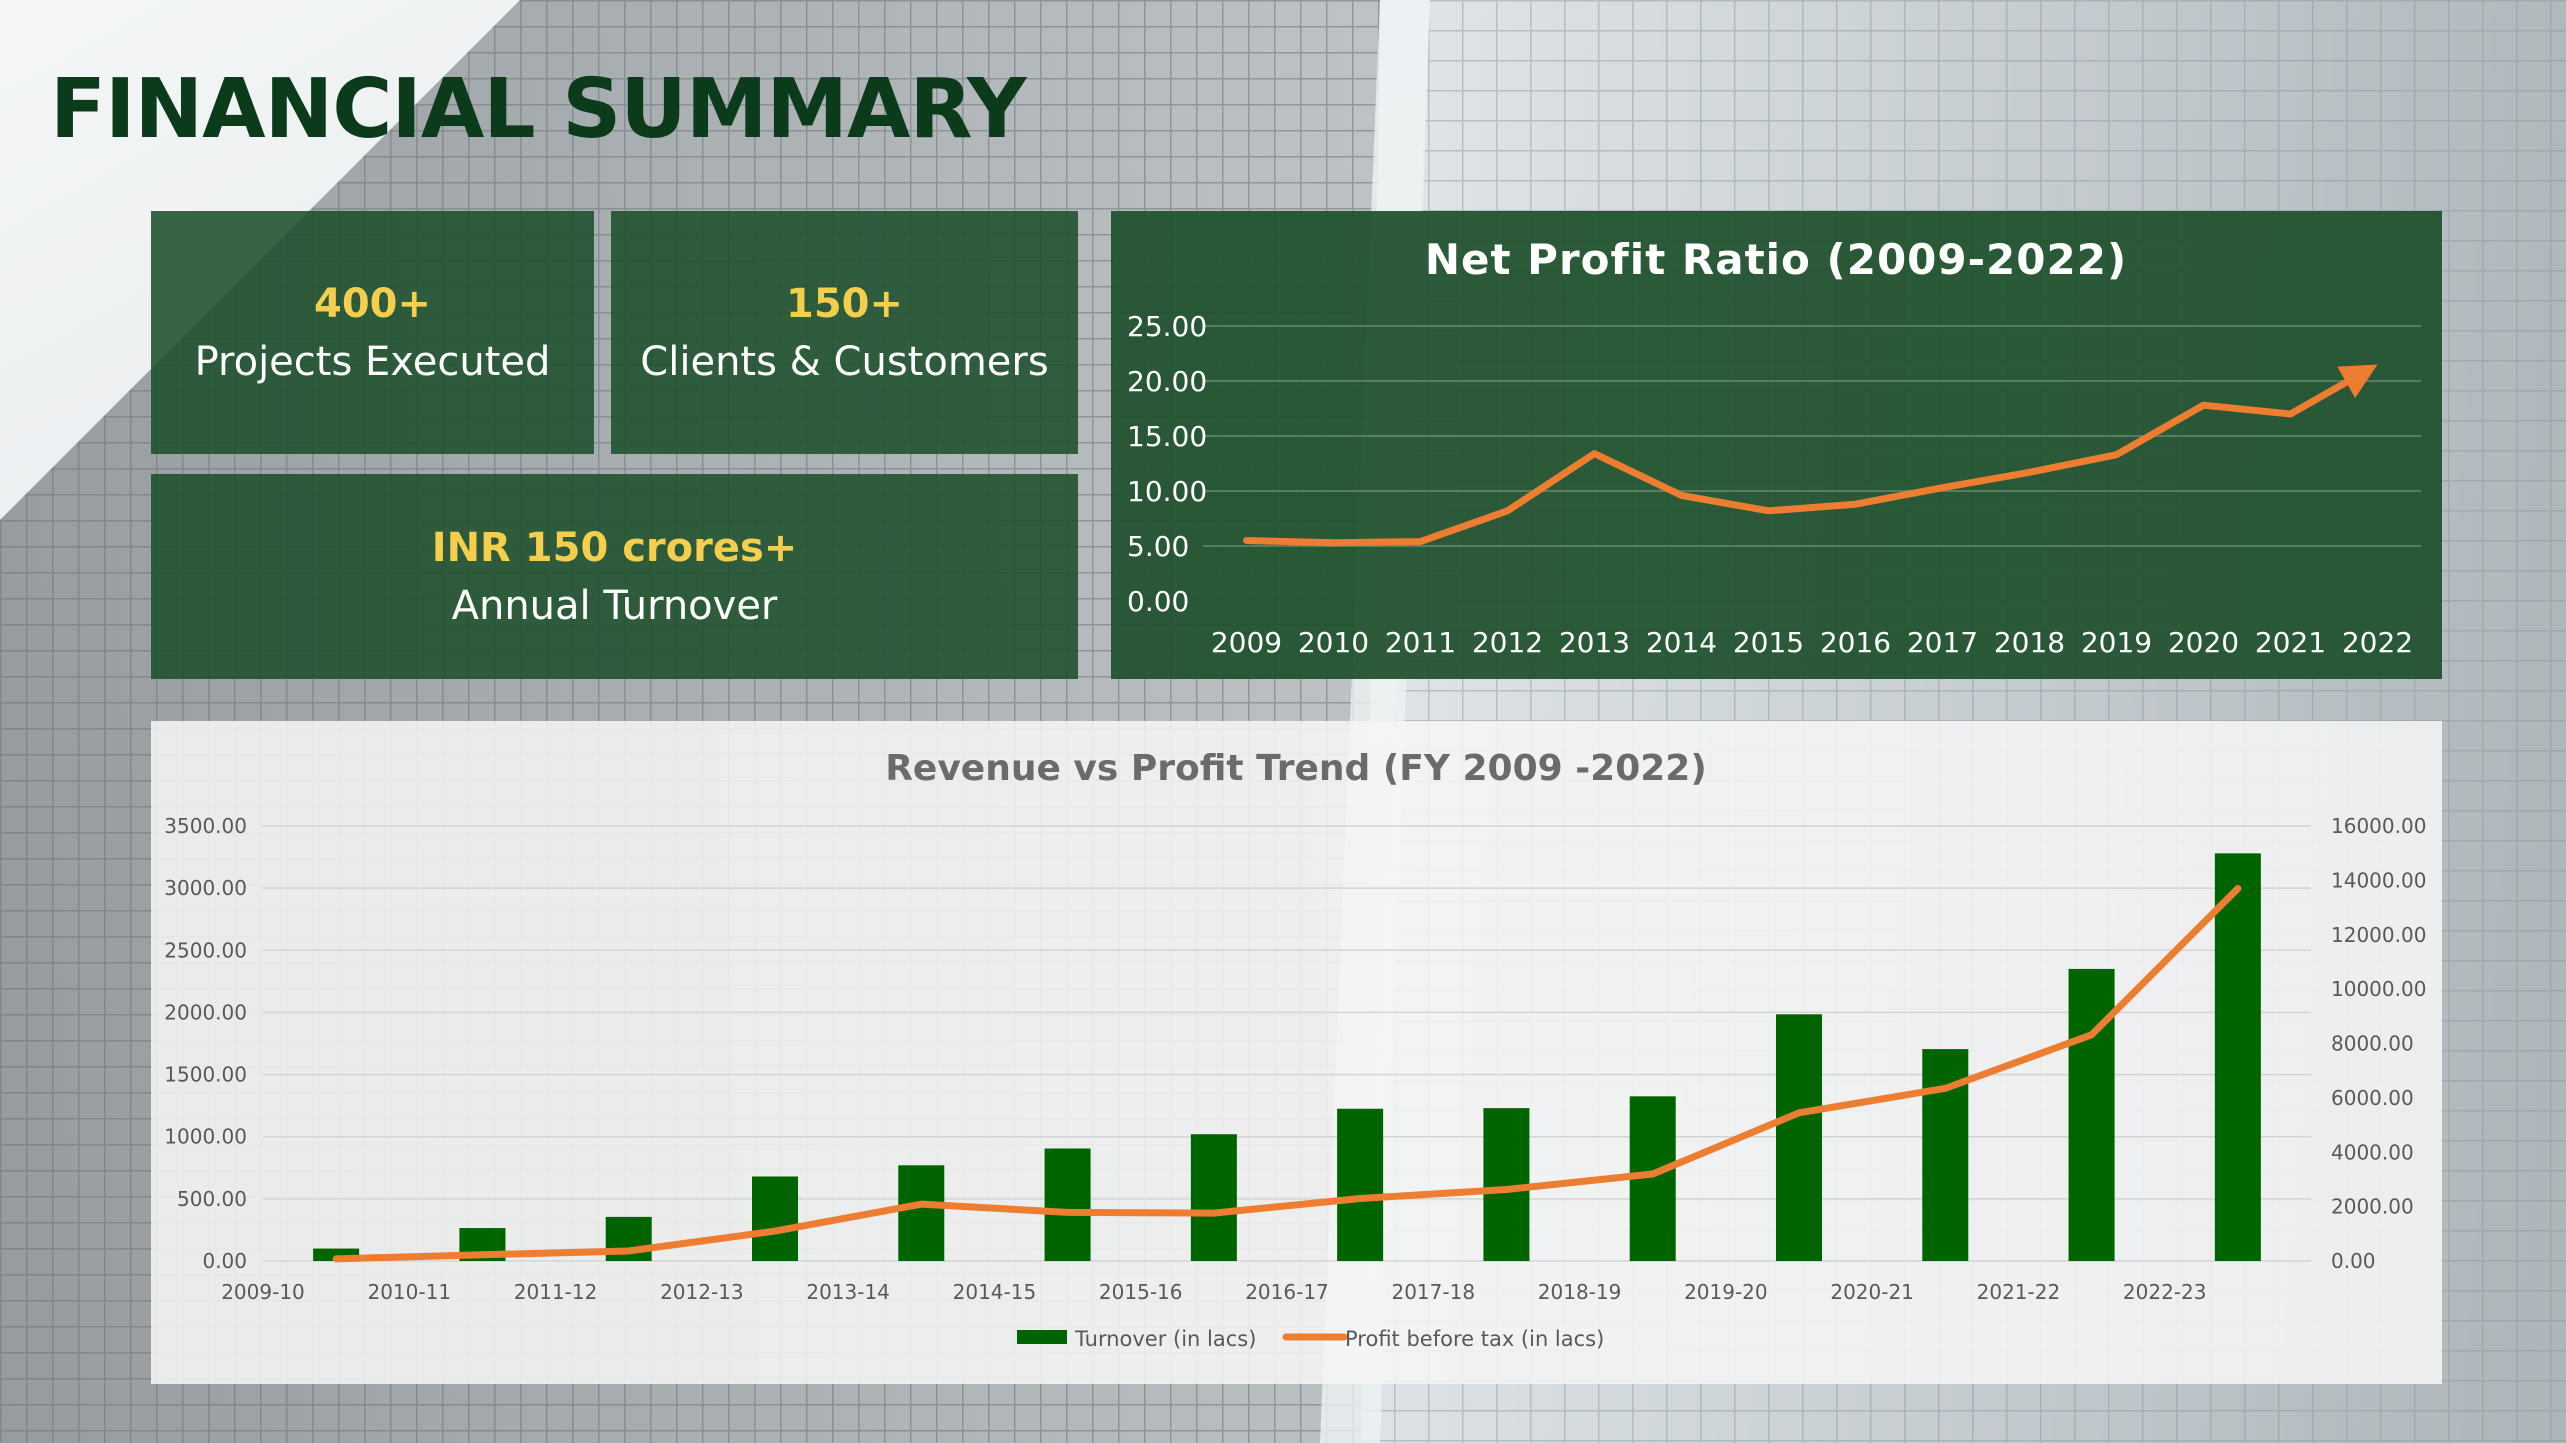 The width and height of the screenshot is (2566, 1443). Describe the element at coordinates (1681, 642) in the screenshot. I see `x-tick-label: 2014` at that location.